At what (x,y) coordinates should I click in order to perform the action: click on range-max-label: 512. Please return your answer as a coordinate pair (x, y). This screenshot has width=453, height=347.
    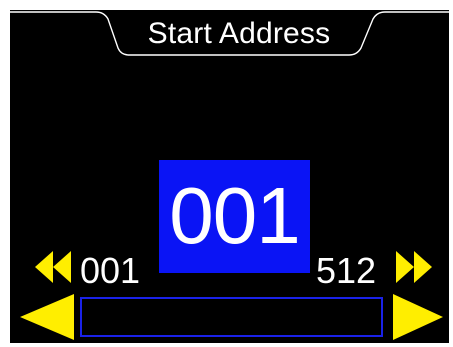
    Looking at the image, I should click on (346, 270).